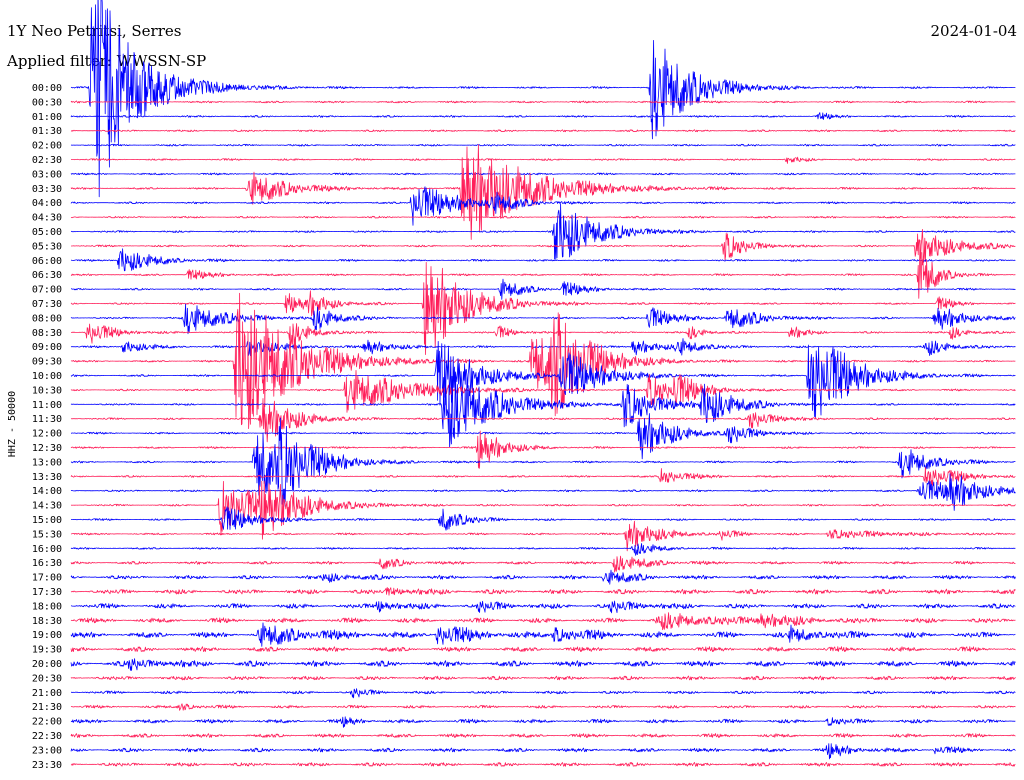  I want to click on row-time-label: 10:00, so click(47, 376).